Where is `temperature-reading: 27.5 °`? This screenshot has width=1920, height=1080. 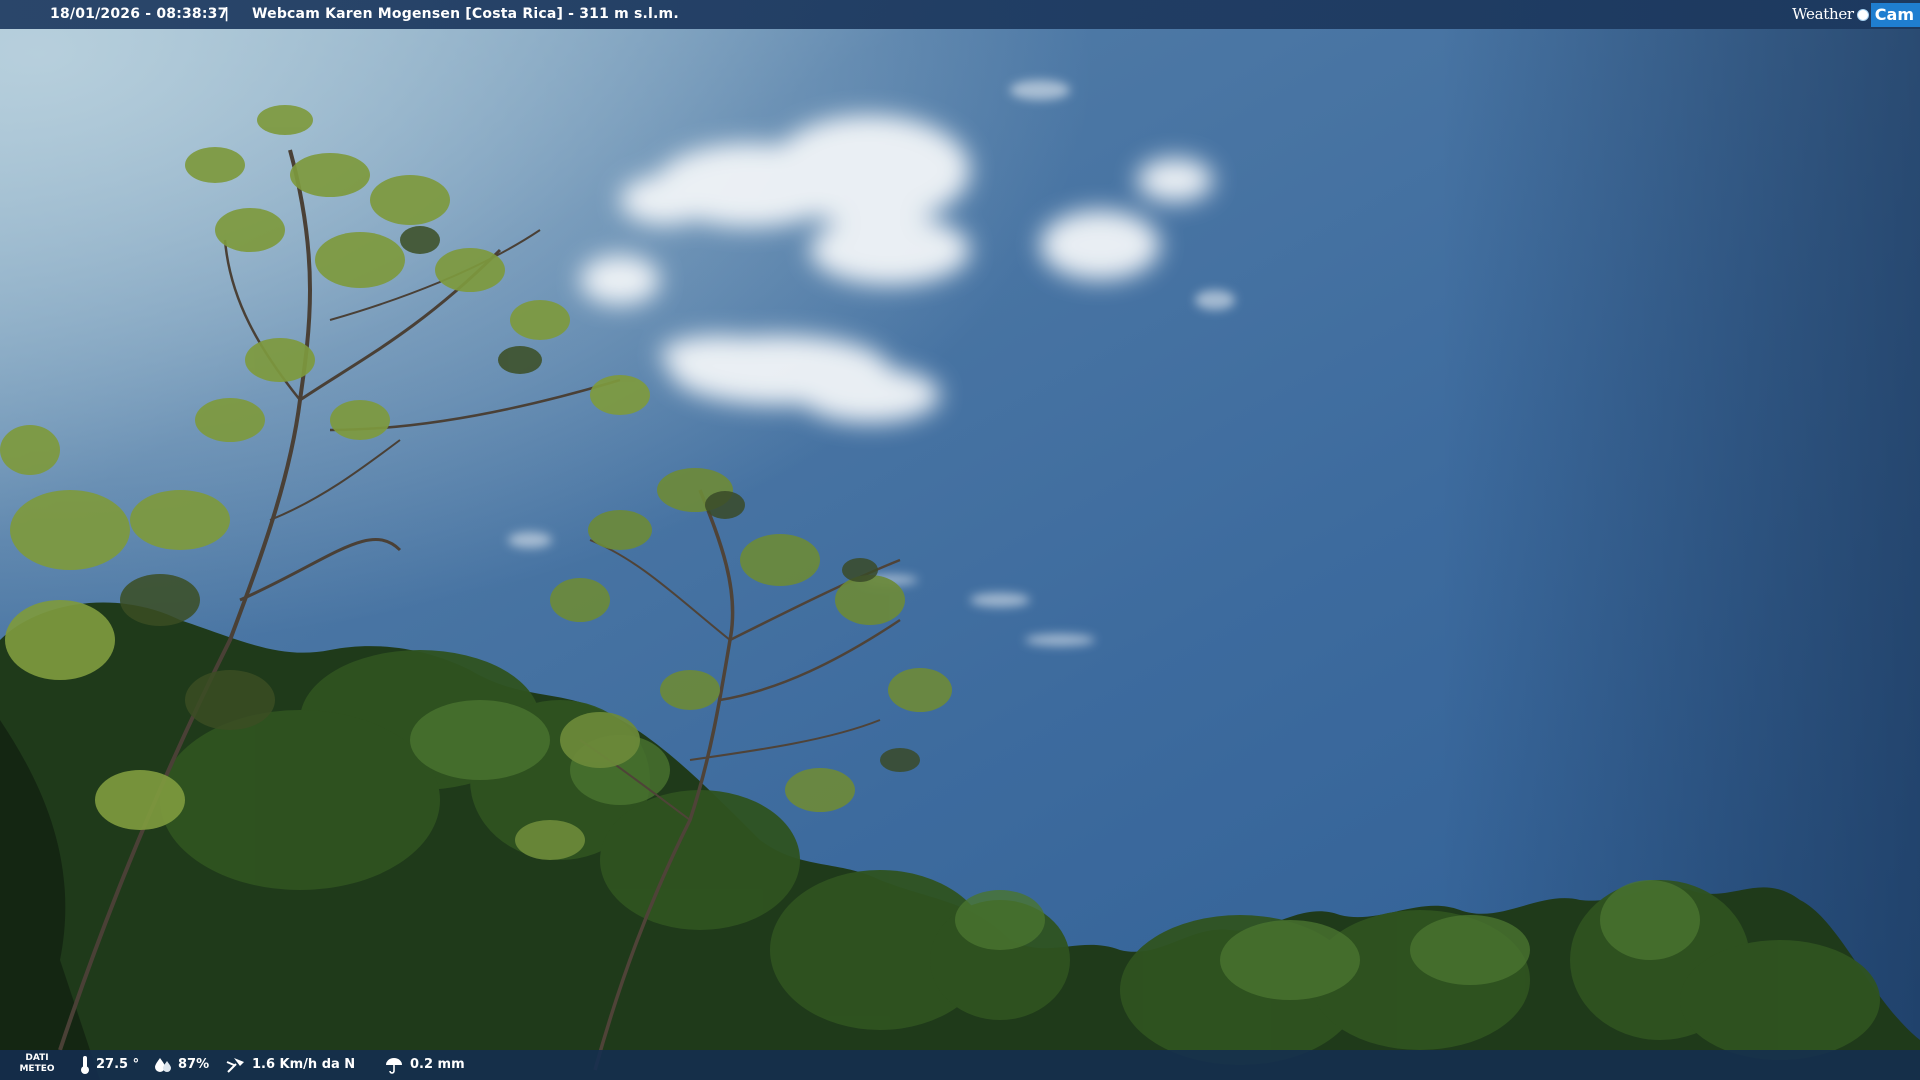
temperature-reading: 27.5 ° is located at coordinates (109, 1065).